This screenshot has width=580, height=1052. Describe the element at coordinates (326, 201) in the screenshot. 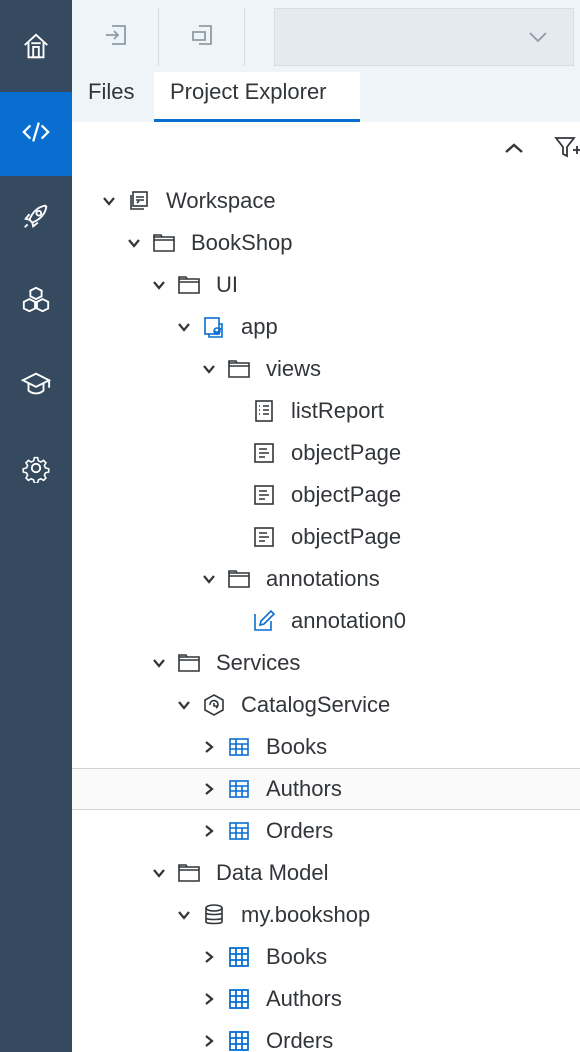

I see `tree-item: Workspace` at that location.